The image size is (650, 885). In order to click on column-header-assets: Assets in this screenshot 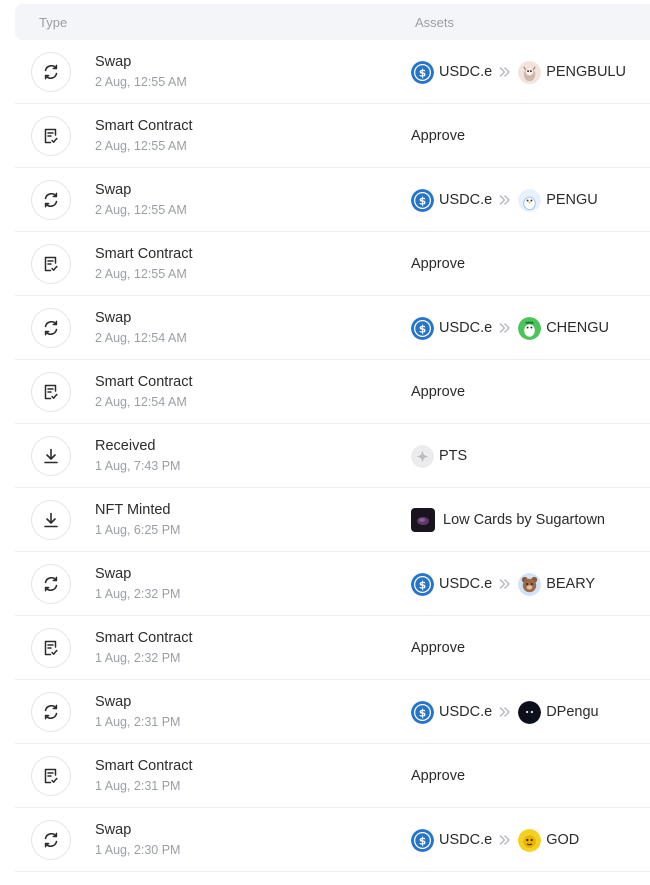, I will do `click(435, 22)`.